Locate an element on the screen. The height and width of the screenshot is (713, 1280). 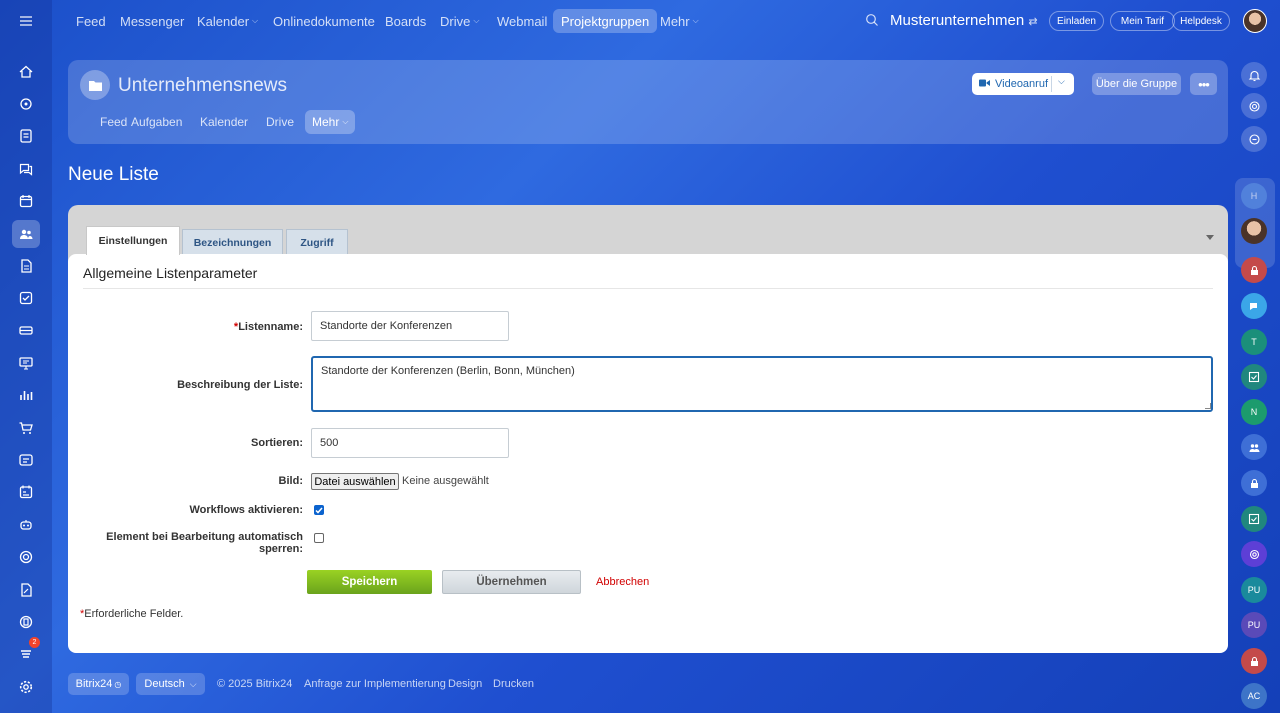
group-icon is located at coordinates (1254, 447).